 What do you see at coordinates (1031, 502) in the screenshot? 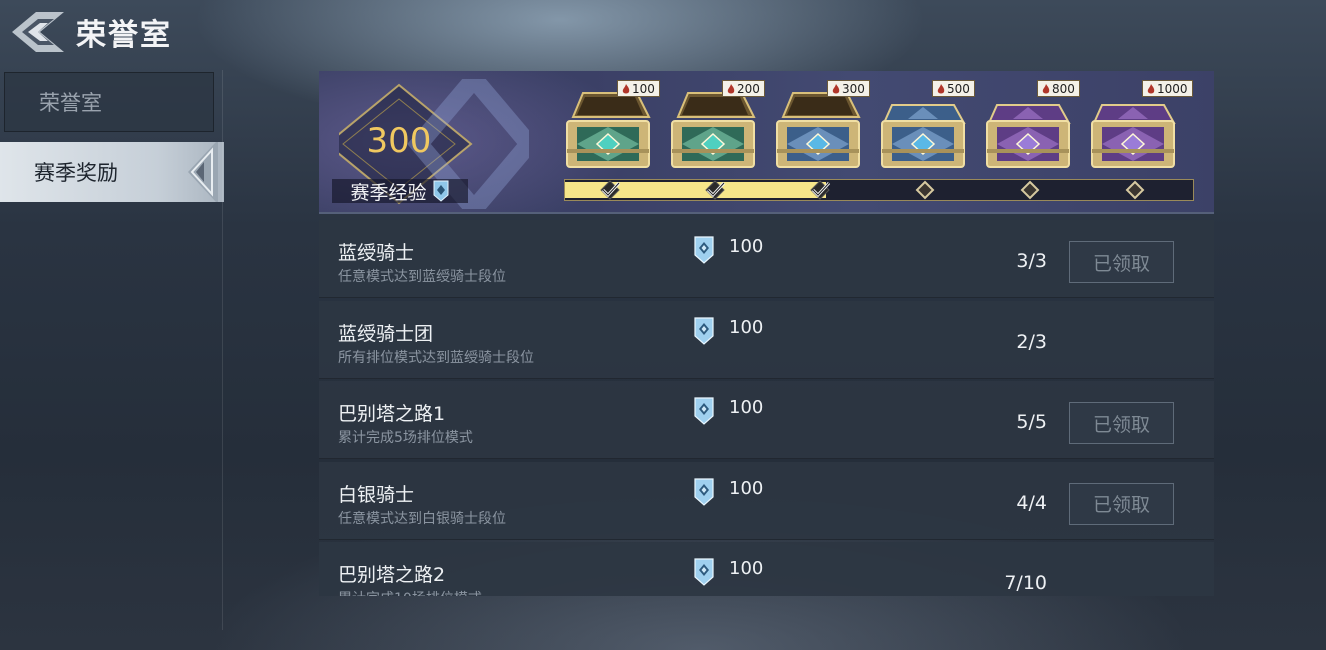
I see `task-progress: 4/4` at bounding box center [1031, 502].